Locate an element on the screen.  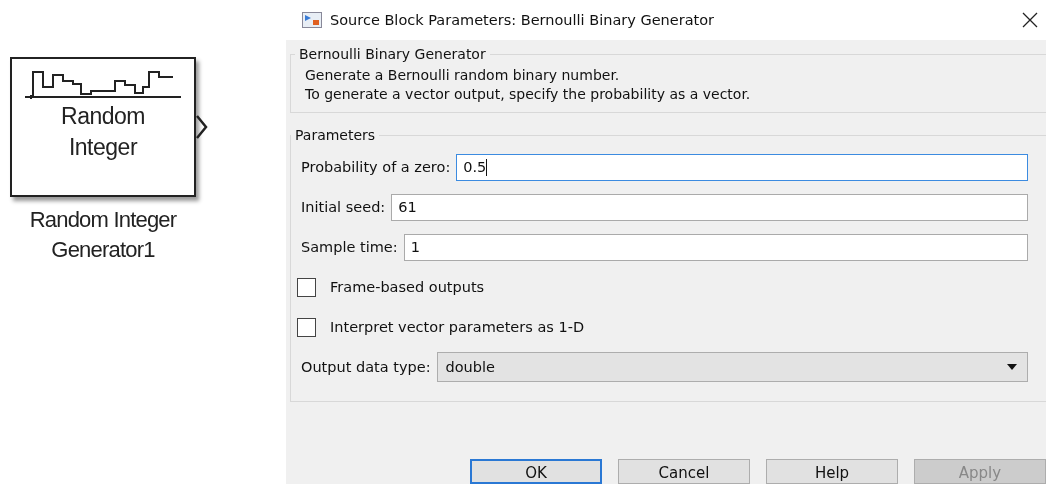
group-title: Bernoulli Binary Generator is located at coordinates (392, 54).